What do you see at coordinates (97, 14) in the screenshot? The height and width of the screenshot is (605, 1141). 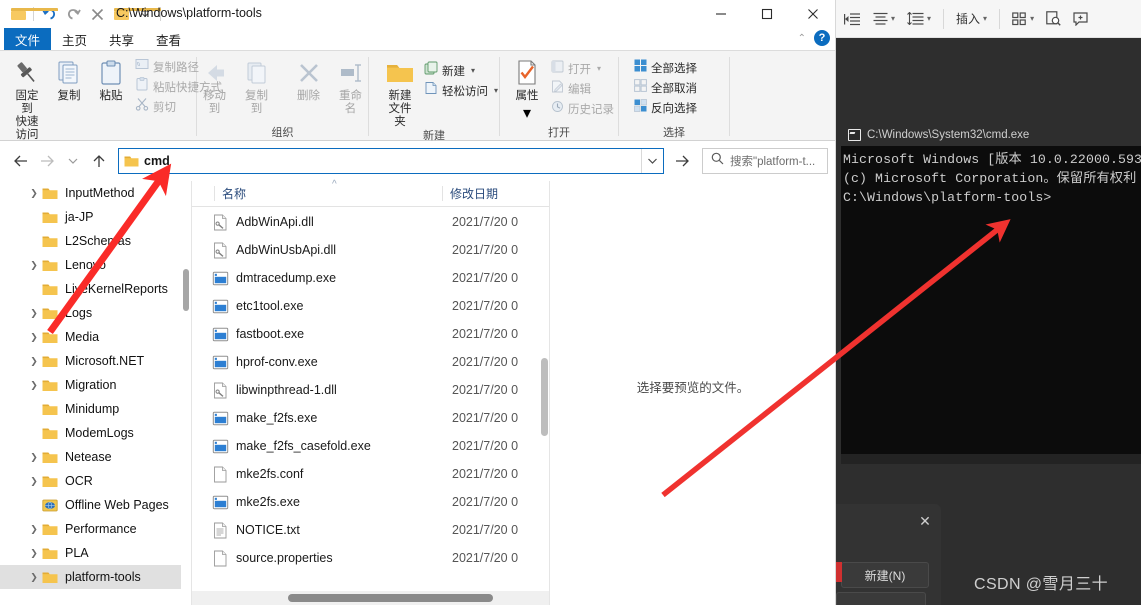 I see `delete-icon` at bounding box center [97, 14].